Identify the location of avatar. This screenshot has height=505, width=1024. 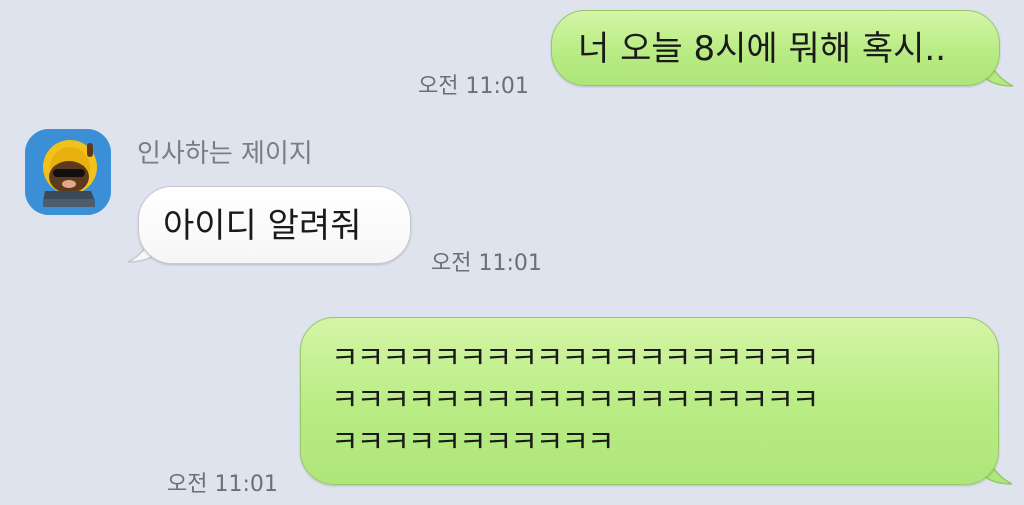
(68, 172).